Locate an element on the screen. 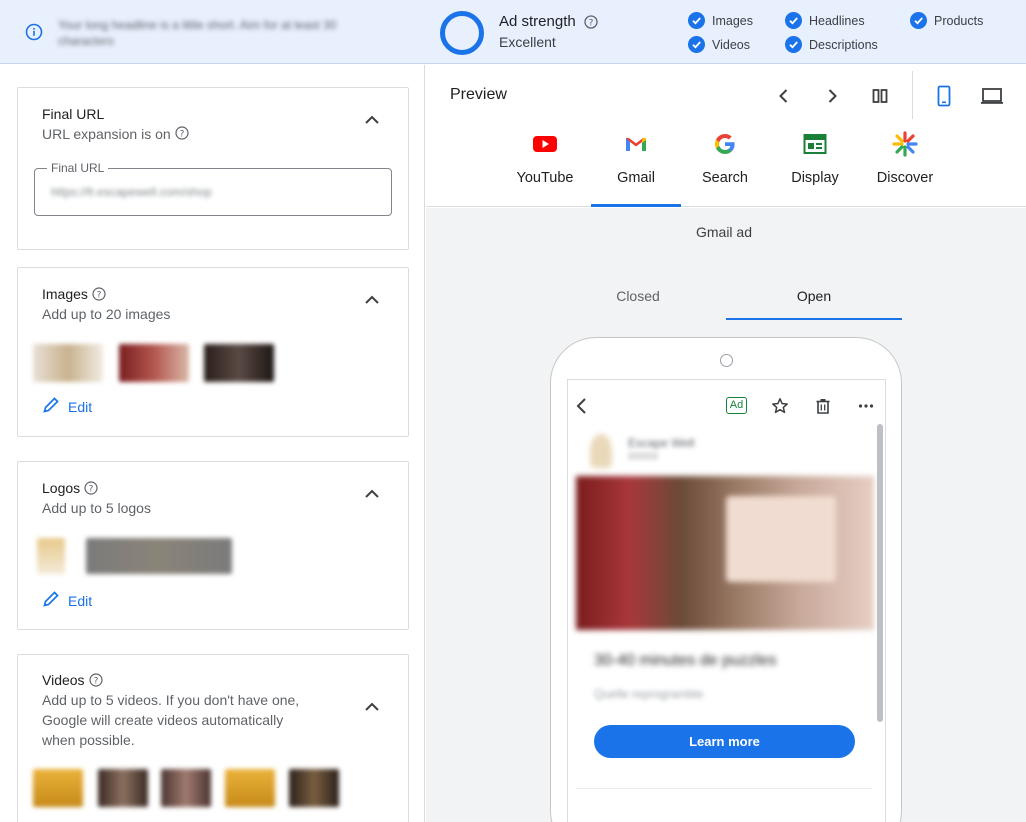 This screenshot has width=1026, height=822. youtube-icon is located at coordinates (545, 144).